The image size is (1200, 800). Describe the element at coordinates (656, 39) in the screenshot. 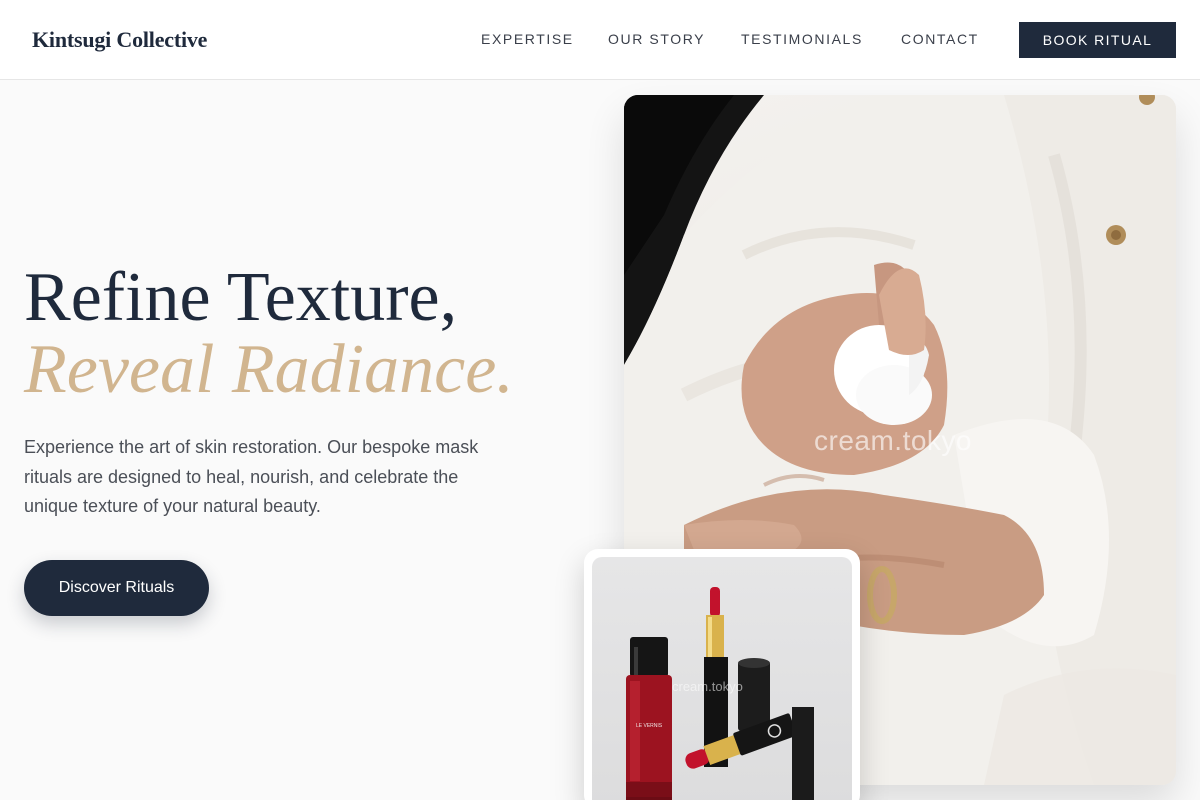

I see `nav-link-our-story: OUR STORY` at that location.